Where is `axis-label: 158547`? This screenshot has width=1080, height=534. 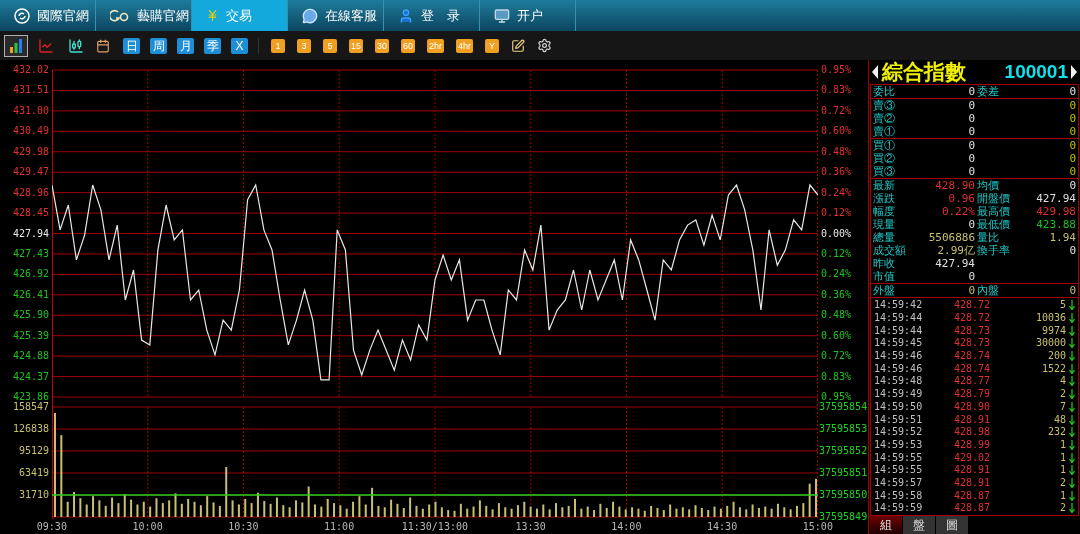
axis-label: 158547 is located at coordinates (30, 407).